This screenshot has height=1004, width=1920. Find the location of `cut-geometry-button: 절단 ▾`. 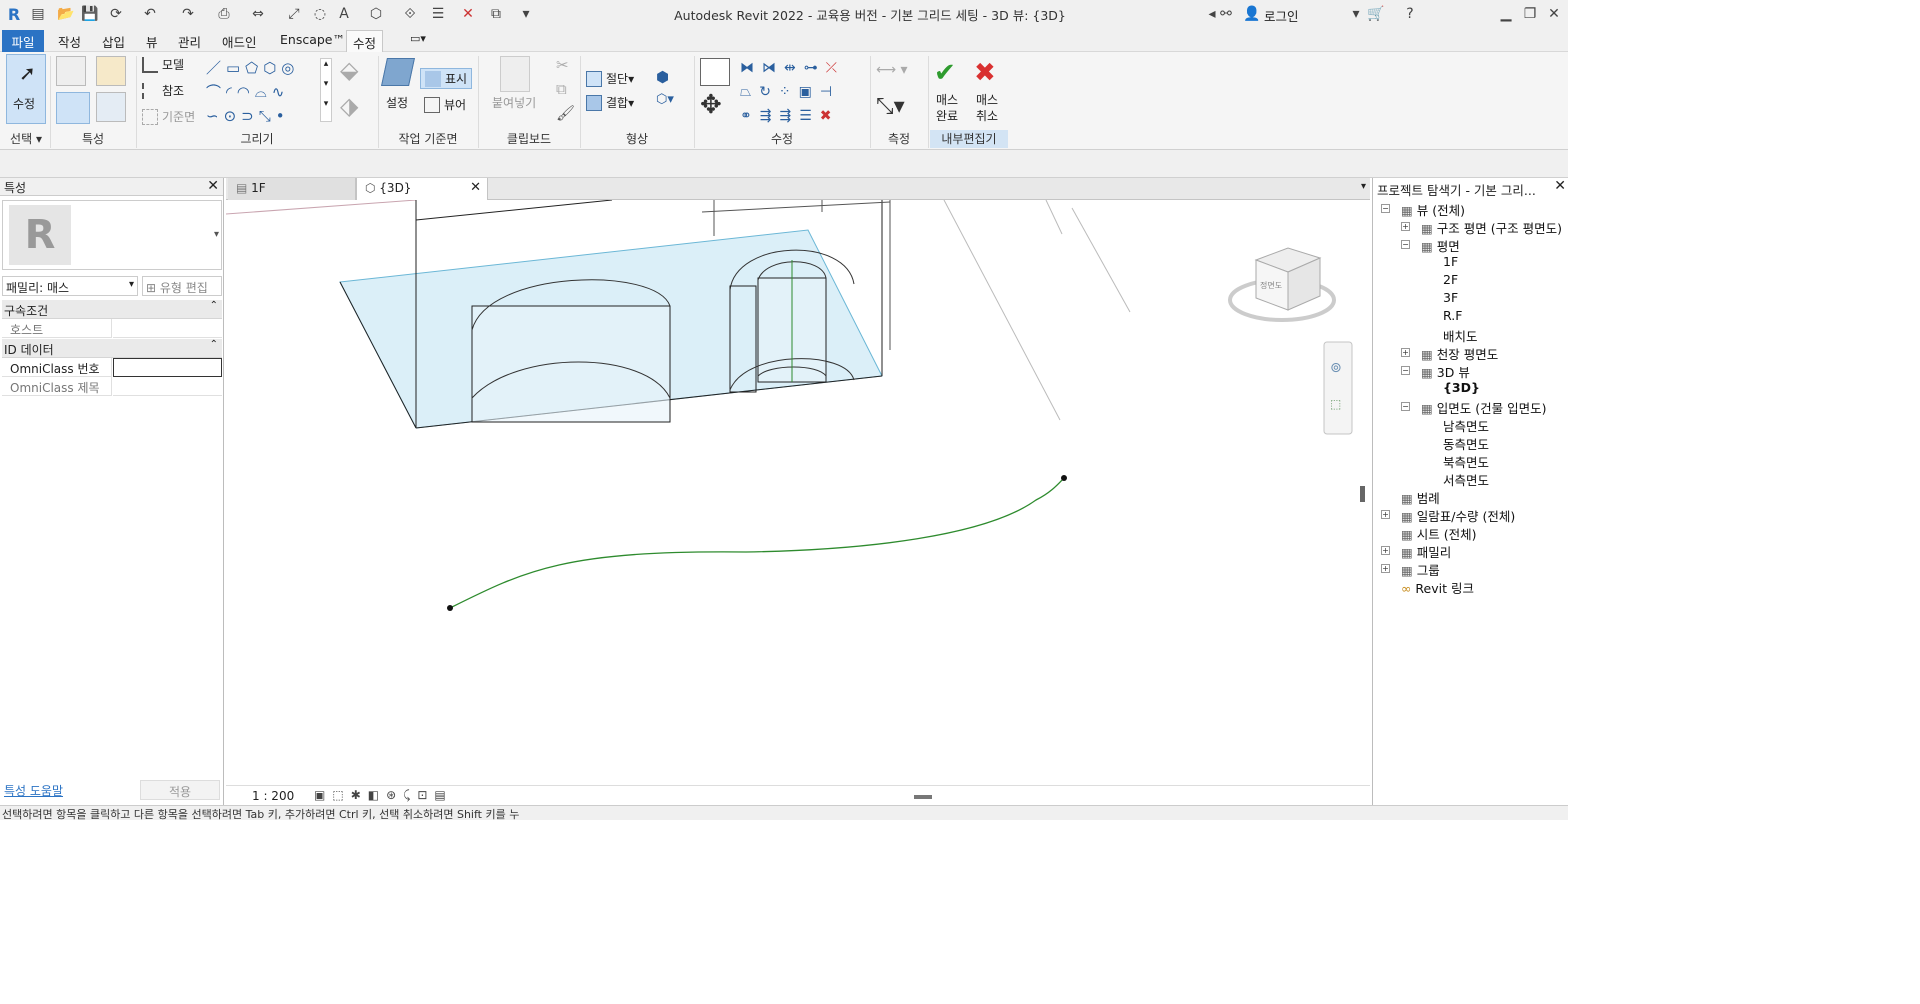

cut-geometry-button: 절단 ▾ is located at coordinates (610, 78).